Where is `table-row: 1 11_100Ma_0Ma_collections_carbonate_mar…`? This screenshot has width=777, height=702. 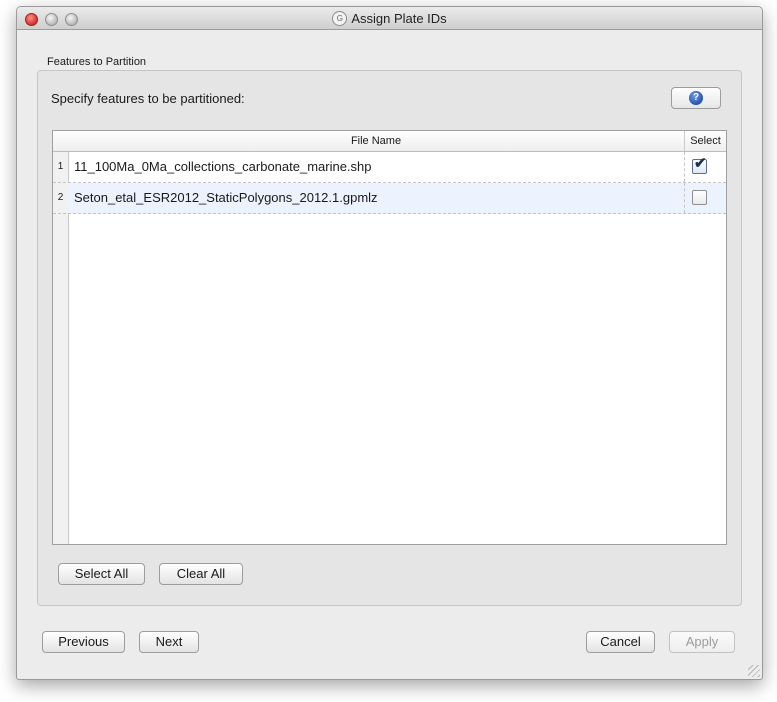 table-row: 1 11_100Ma_0Ma_collections_carbonate_mar… is located at coordinates (389, 167).